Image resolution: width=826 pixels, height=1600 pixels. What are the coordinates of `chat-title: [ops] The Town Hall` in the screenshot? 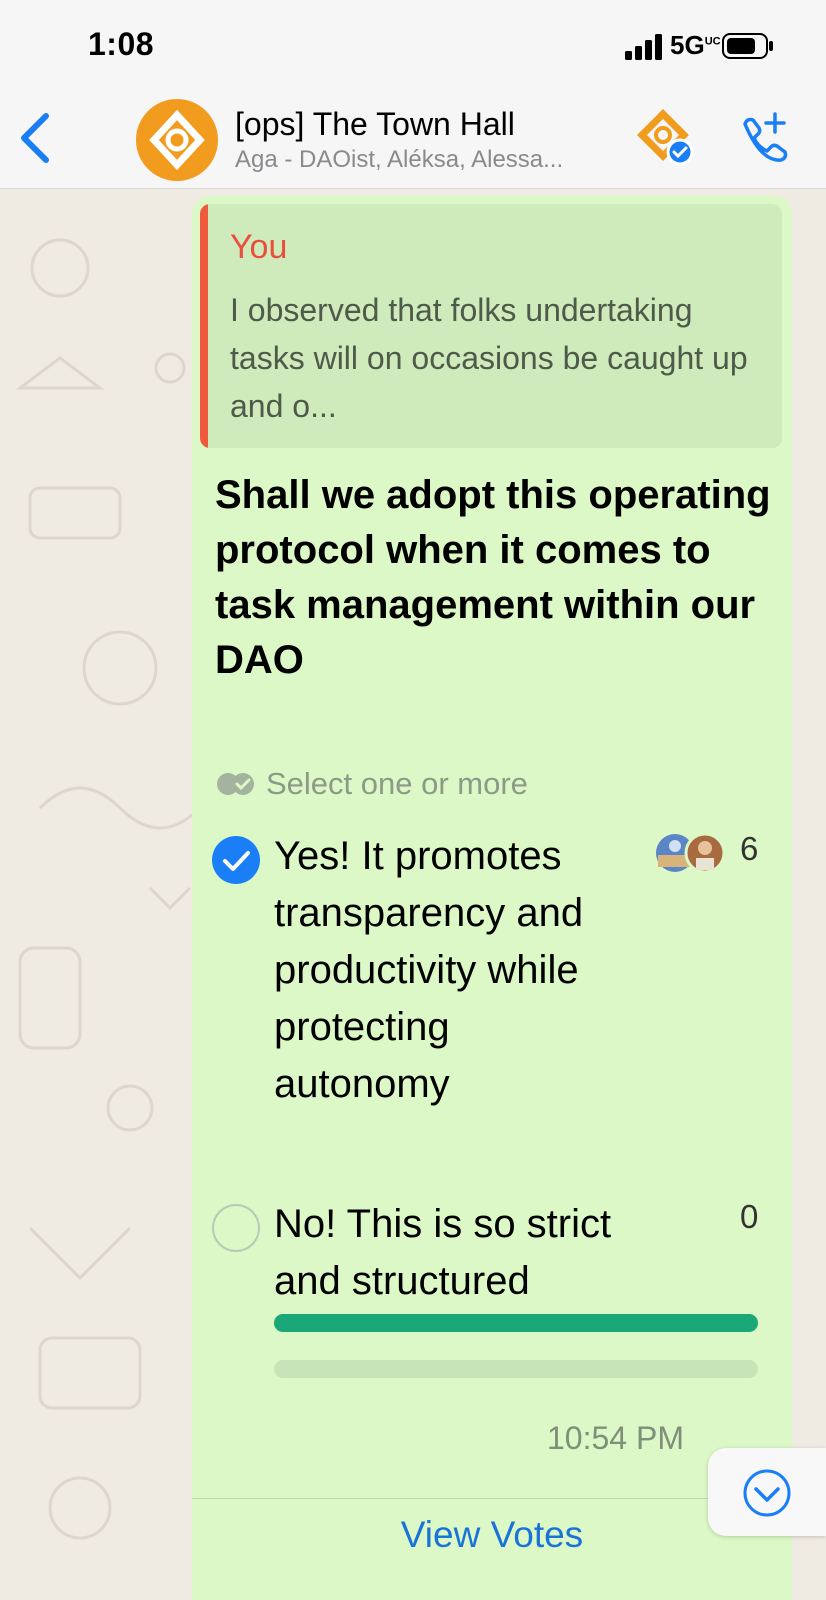 It's located at (375, 124).